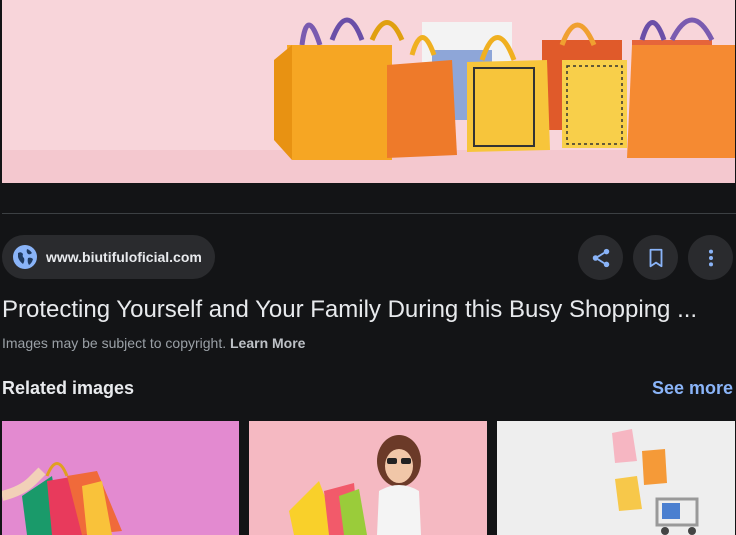 Image resolution: width=736 pixels, height=535 pixels. Describe the element at coordinates (692, 388) in the screenshot. I see `see-more-link: See more` at that location.